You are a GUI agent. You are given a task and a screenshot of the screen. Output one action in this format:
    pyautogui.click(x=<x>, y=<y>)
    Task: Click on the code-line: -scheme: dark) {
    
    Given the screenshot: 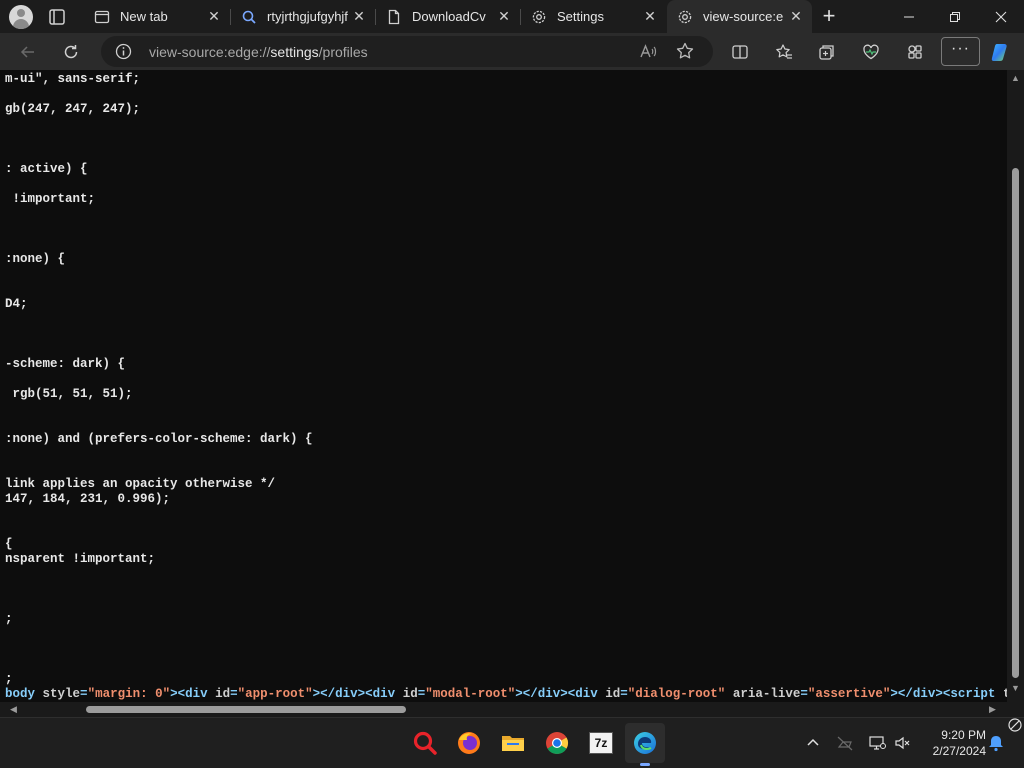 What is the action you would take?
    pyautogui.click(x=65, y=364)
    